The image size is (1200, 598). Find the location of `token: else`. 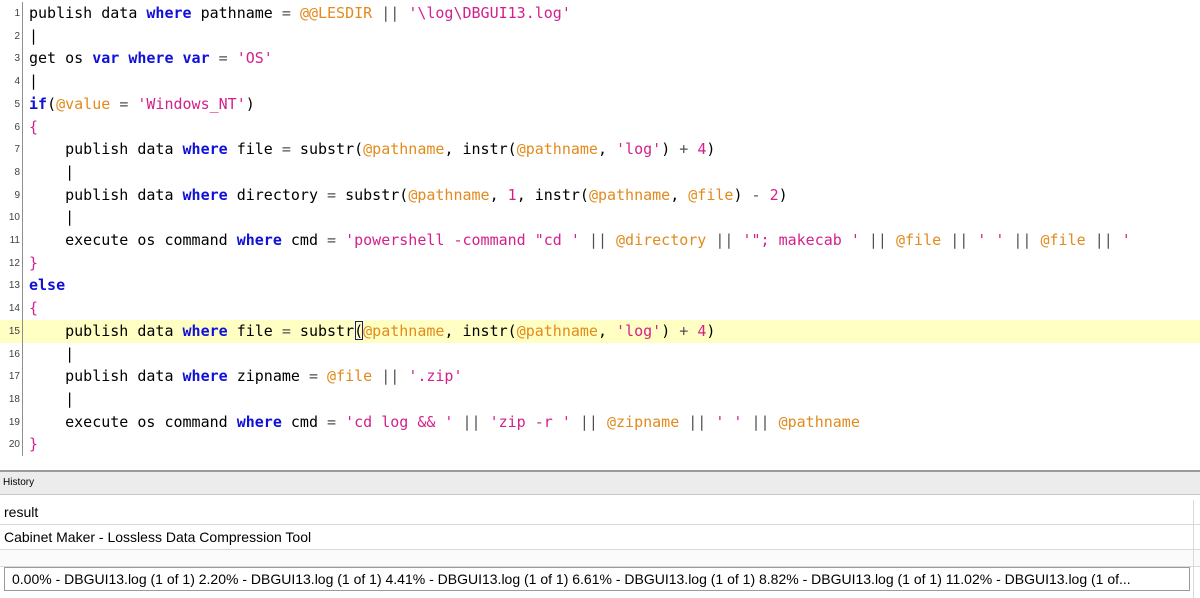

token: else is located at coordinates (47, 285).